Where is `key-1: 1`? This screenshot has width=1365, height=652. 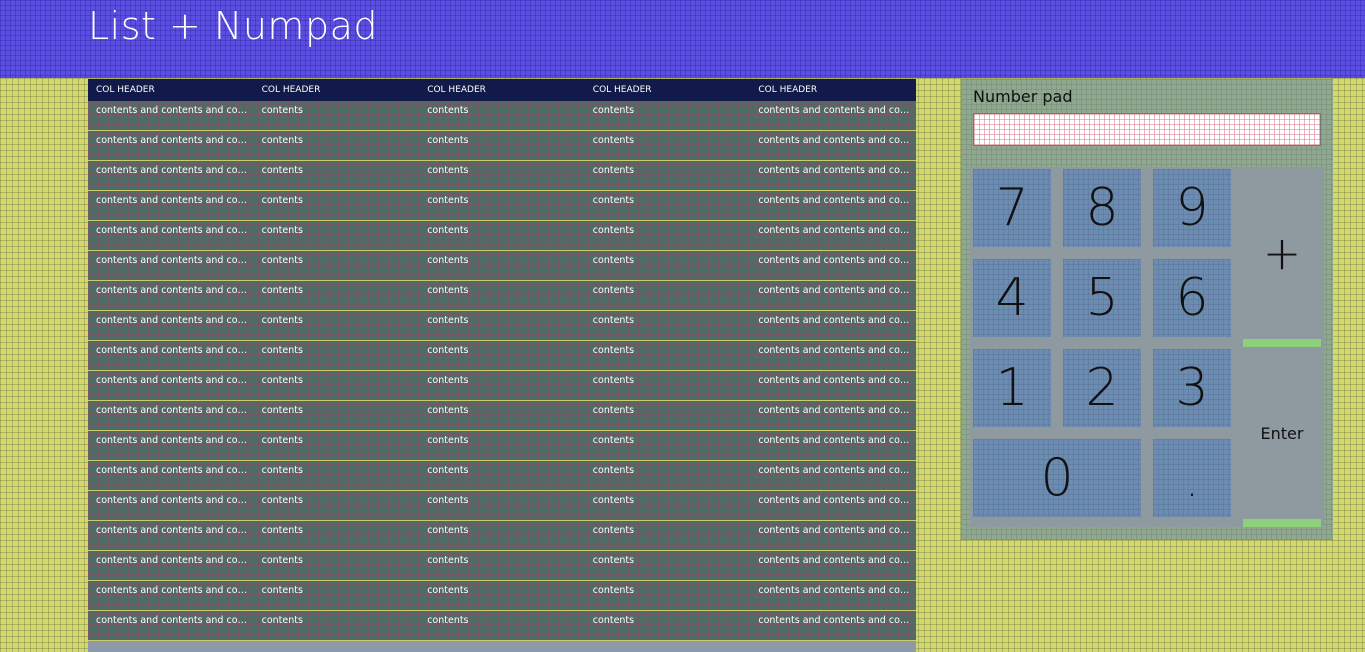
key-1: 1 is located at coordinates (1012, 388).